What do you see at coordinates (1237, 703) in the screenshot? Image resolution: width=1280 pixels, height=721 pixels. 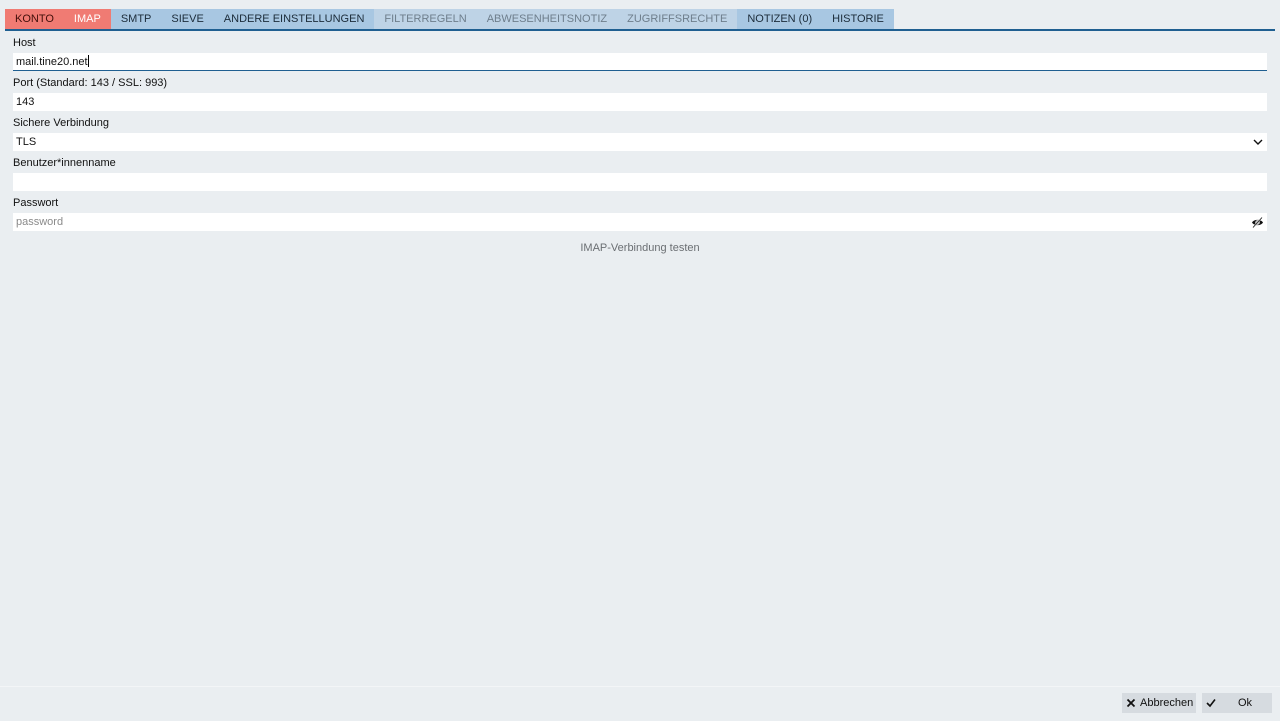 I see `ok-button: Ok` at bounding box center [1237, 703].